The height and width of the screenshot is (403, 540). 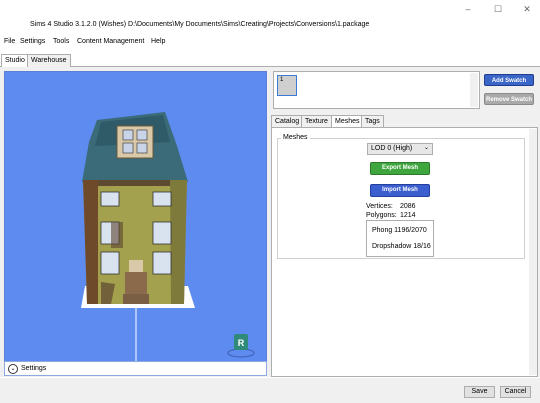 What do you see at coordinates (270, 390) in the screenshot?
I see `footer-bar` at bounding box center [270, 390].